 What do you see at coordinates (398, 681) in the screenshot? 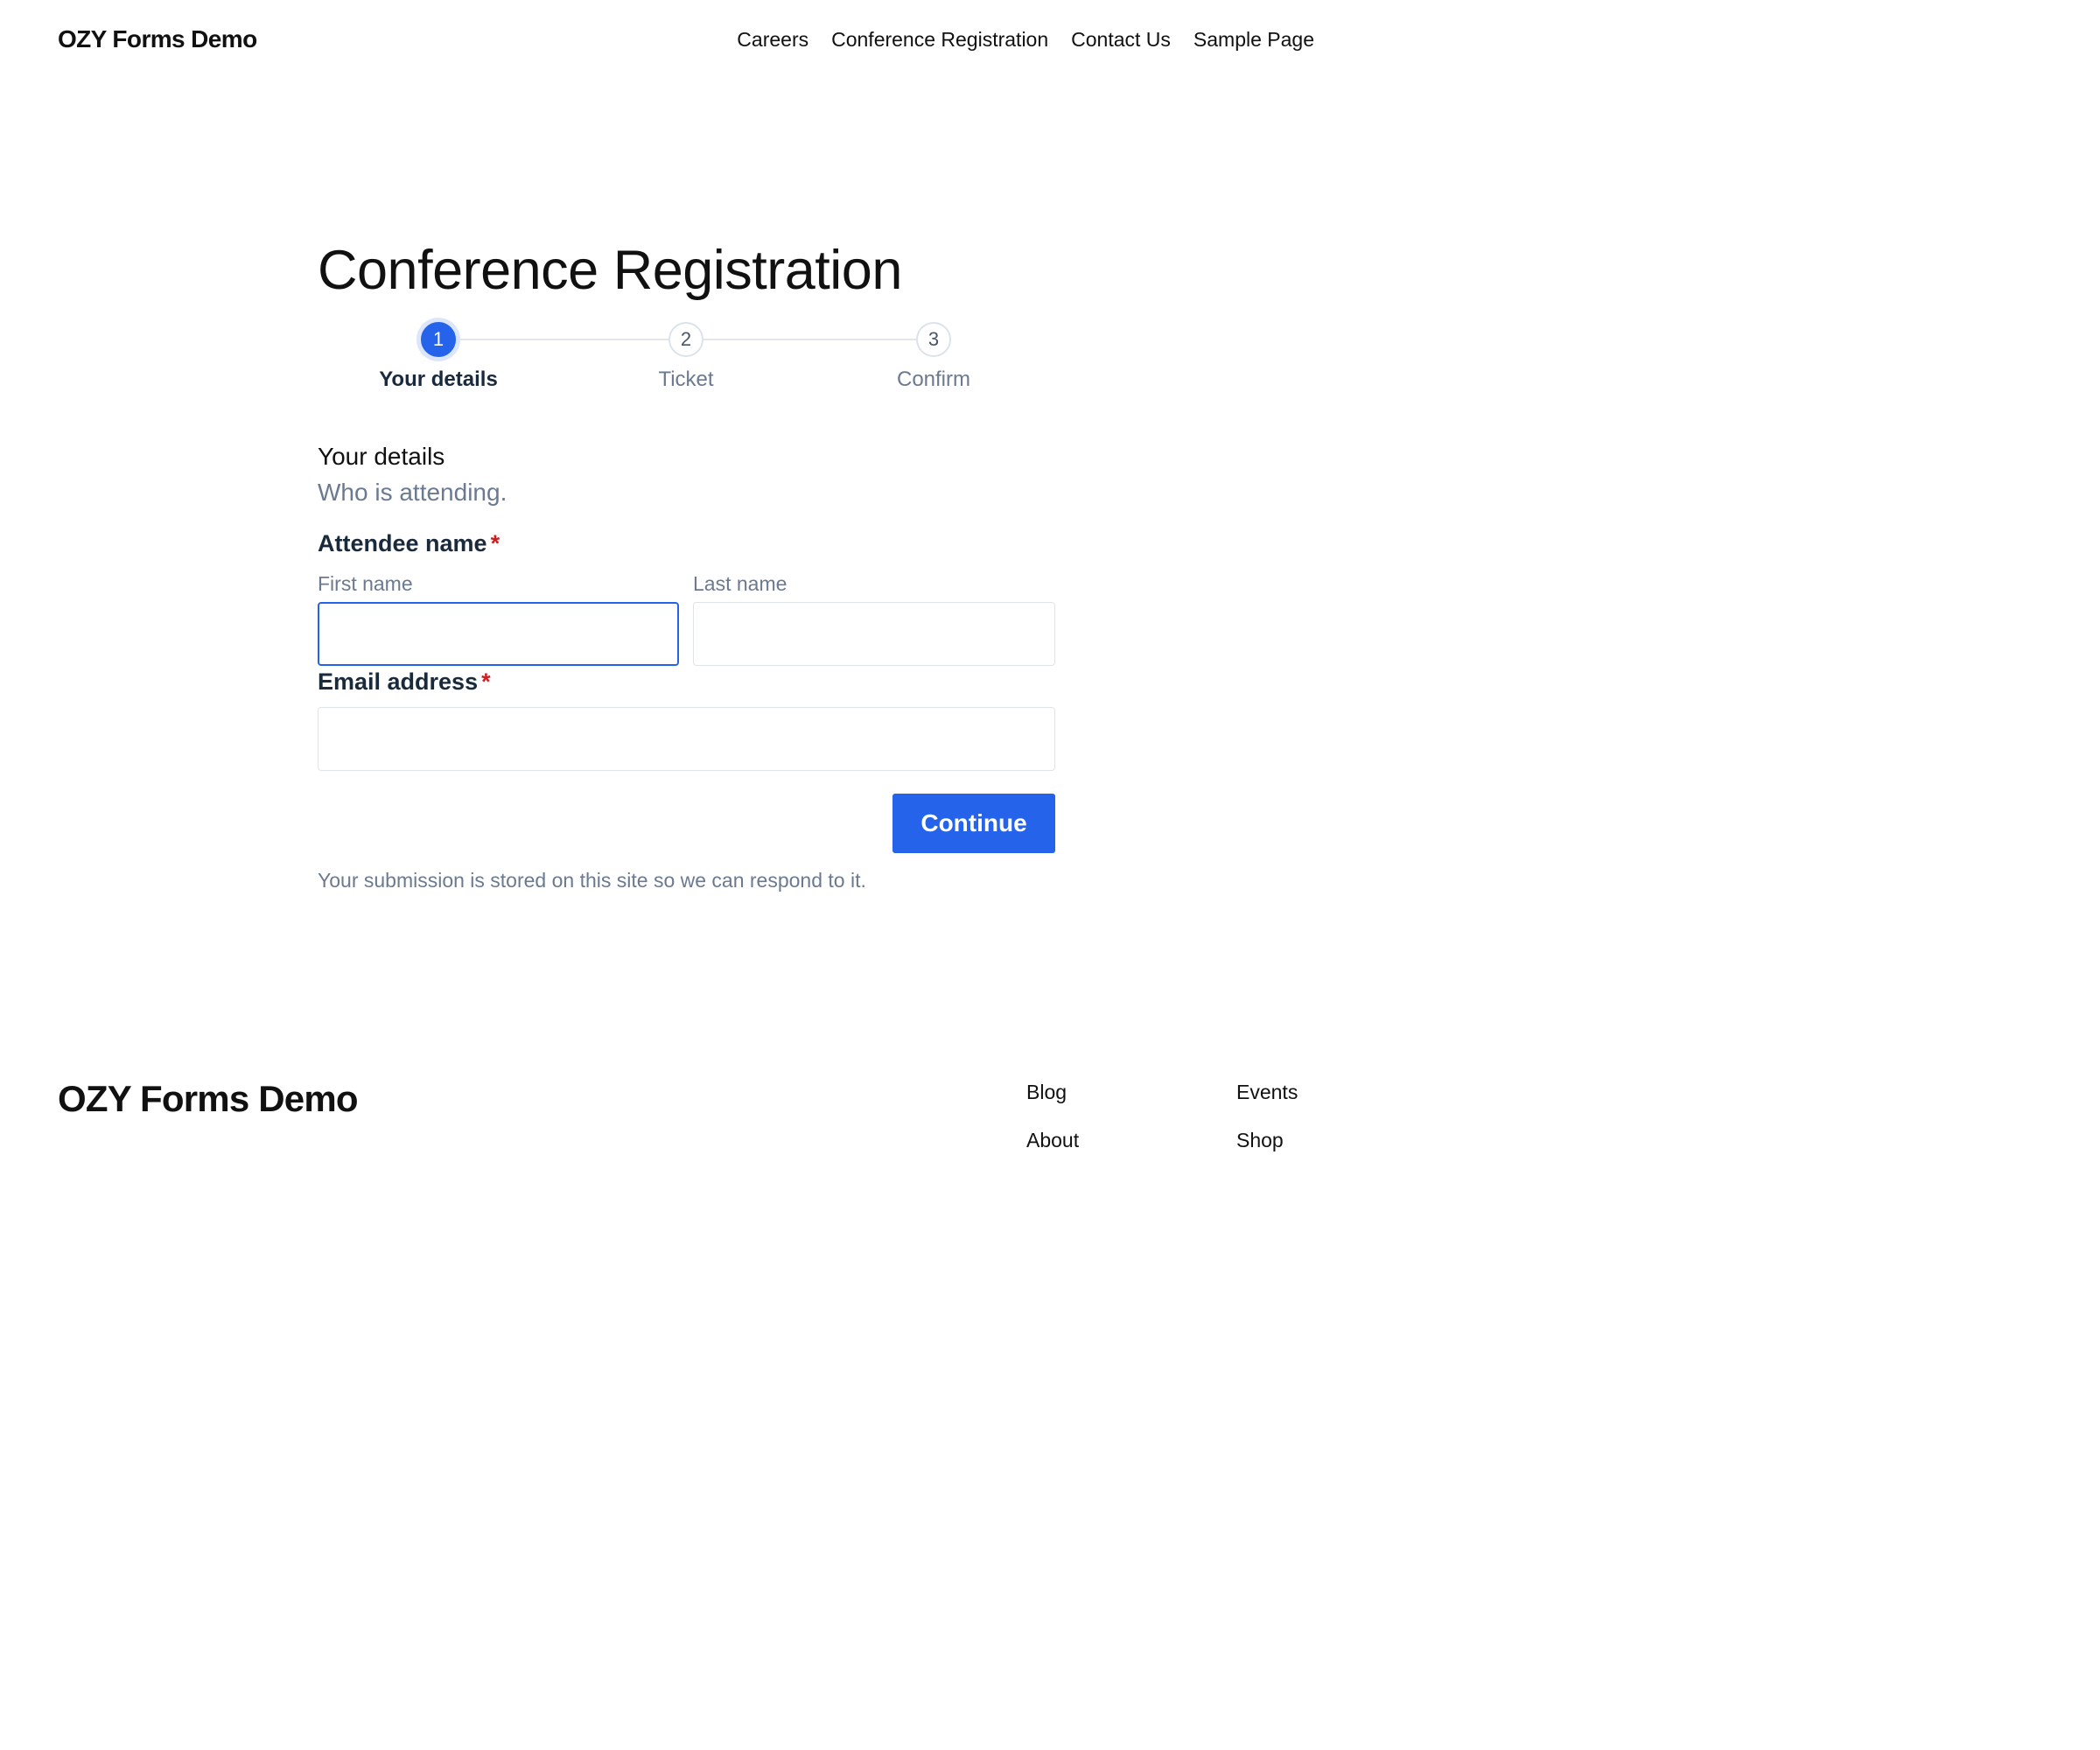
I see `email-address-label-text: Email address` at bounding box center [398, 681].